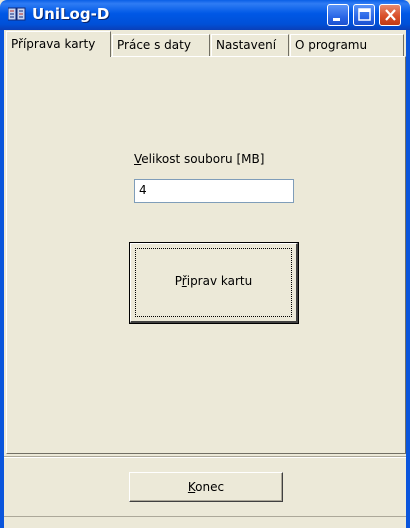 This screenshot has height=528, width=410. I want to click on app-icon, so click(17, 14).